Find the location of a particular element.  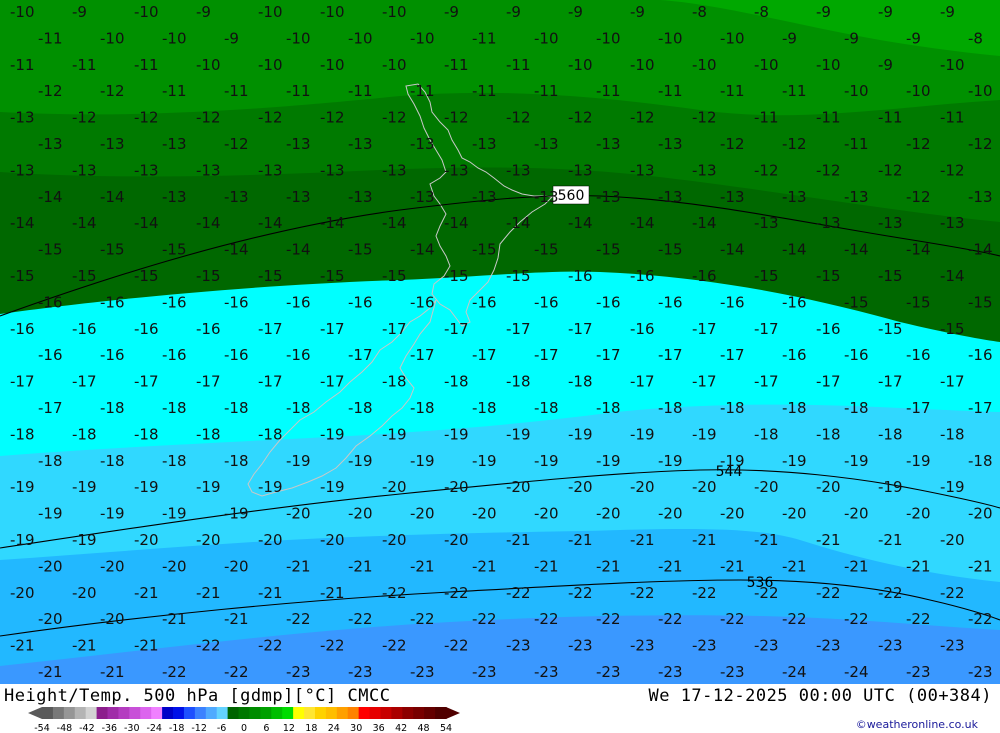

scale-label: 0 is located at coordinates (244, 728).